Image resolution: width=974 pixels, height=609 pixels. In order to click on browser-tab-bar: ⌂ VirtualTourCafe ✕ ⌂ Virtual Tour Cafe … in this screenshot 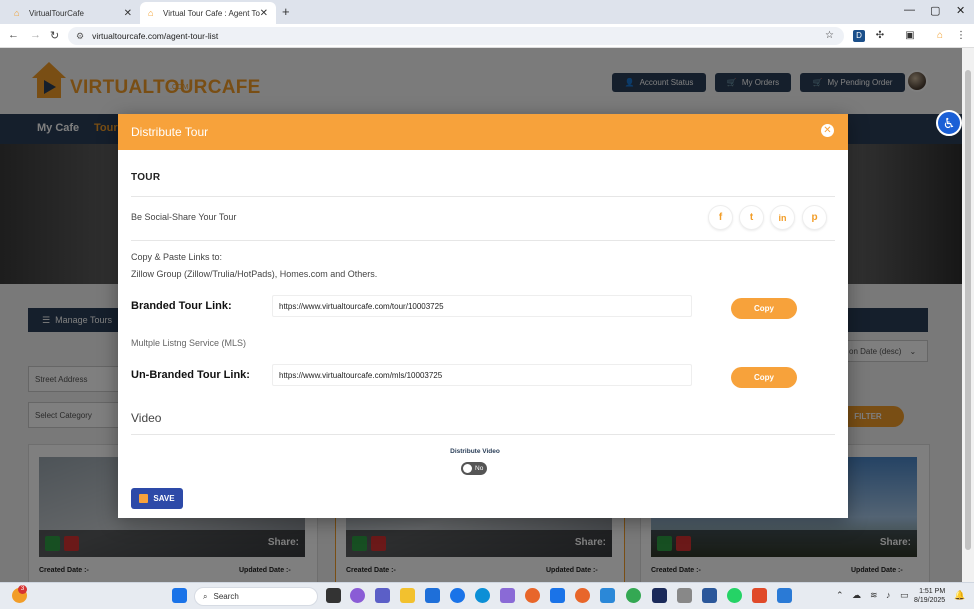, I will do `click(487, 12)`.